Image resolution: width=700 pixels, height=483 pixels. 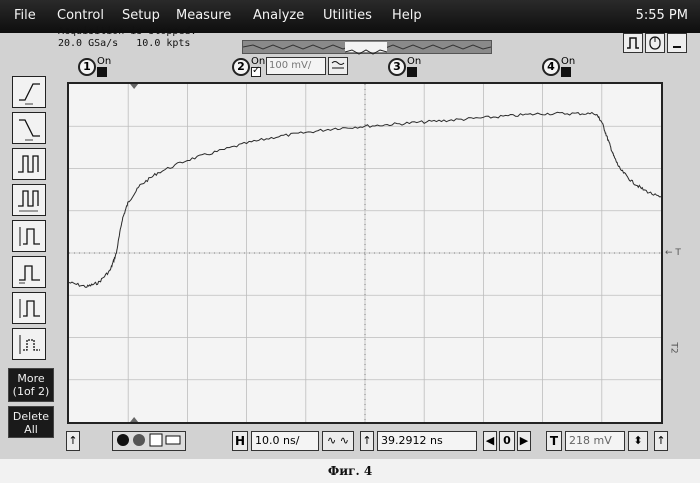 What do you see at coordinates (674, 347) in the screenshot?
I see `trigger-2-marker: T2` at bounding box center [674, 347].